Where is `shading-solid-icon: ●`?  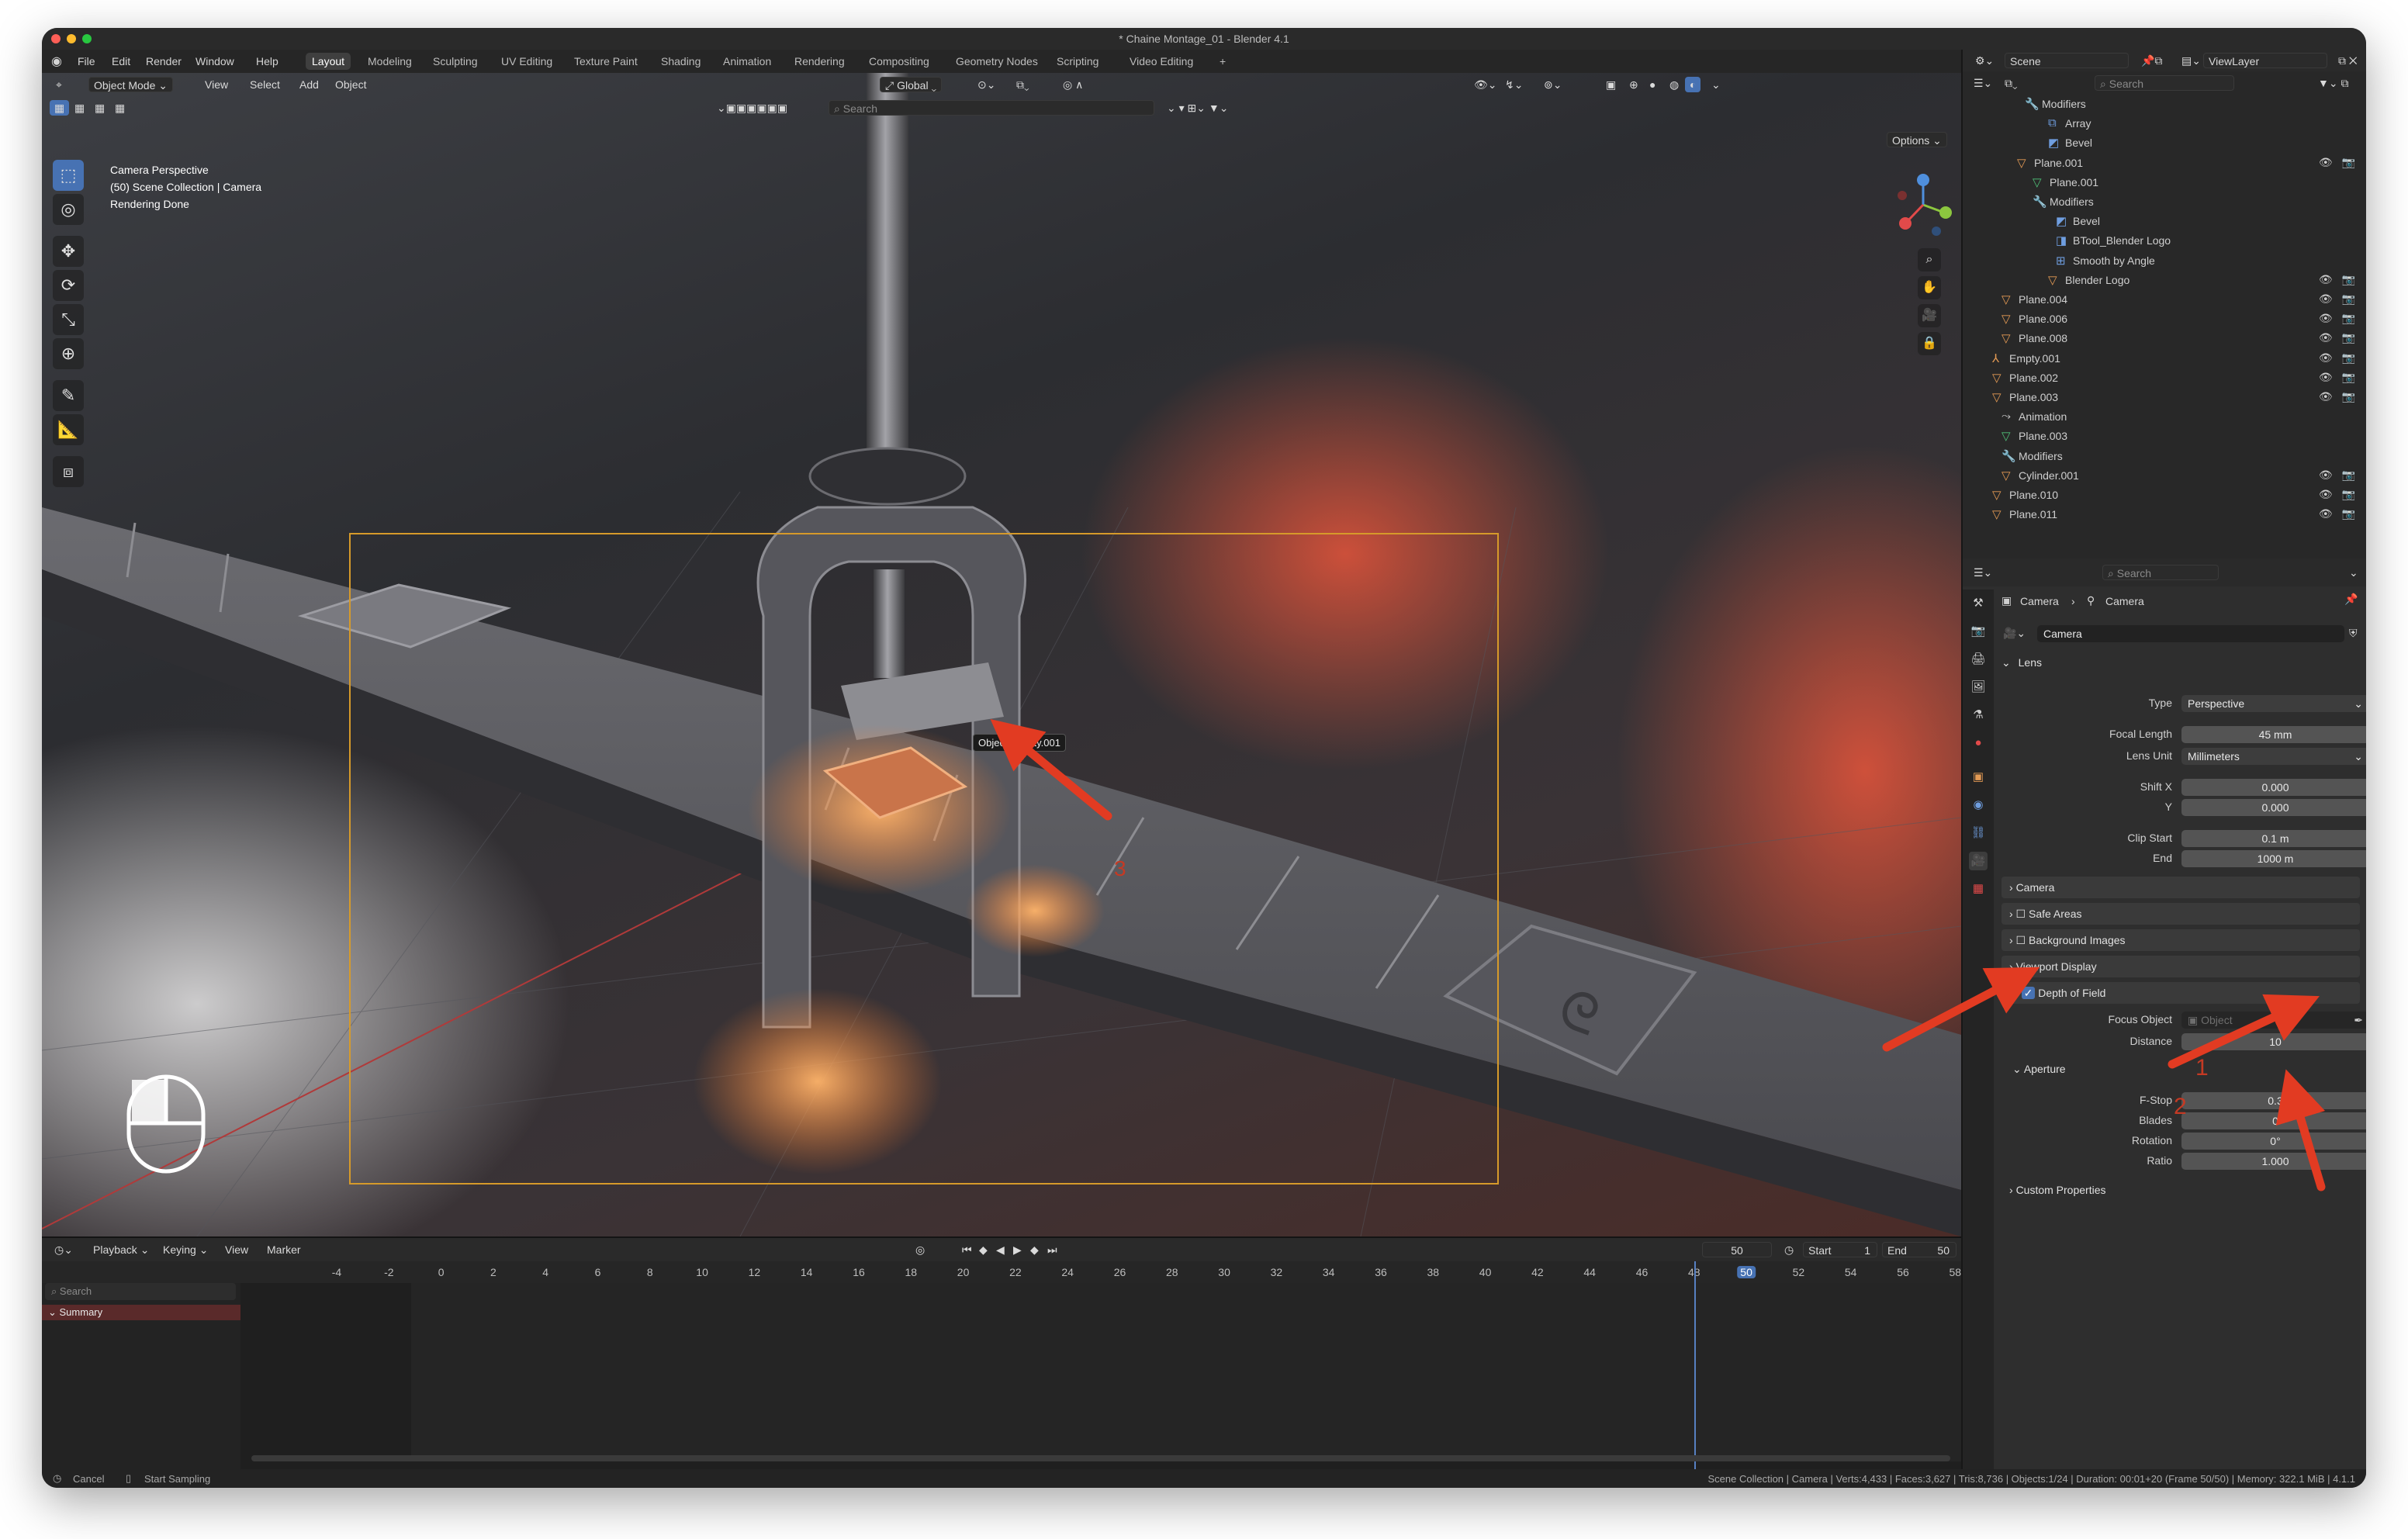 shading-solid-icon: ● is located at coordinates (1652, 84).